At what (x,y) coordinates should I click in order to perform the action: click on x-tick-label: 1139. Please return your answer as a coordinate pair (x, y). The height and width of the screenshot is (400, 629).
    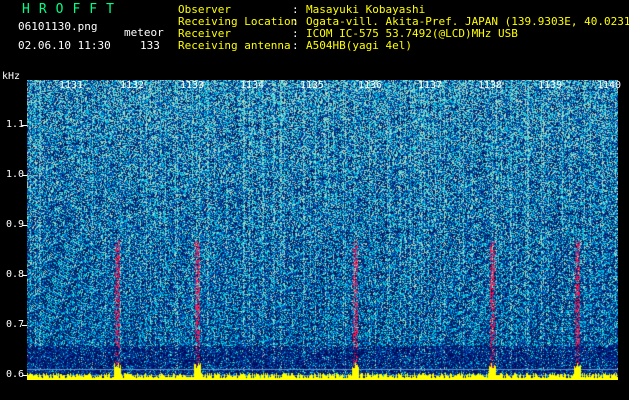
    Looking at the image, I should click on (550, 85).